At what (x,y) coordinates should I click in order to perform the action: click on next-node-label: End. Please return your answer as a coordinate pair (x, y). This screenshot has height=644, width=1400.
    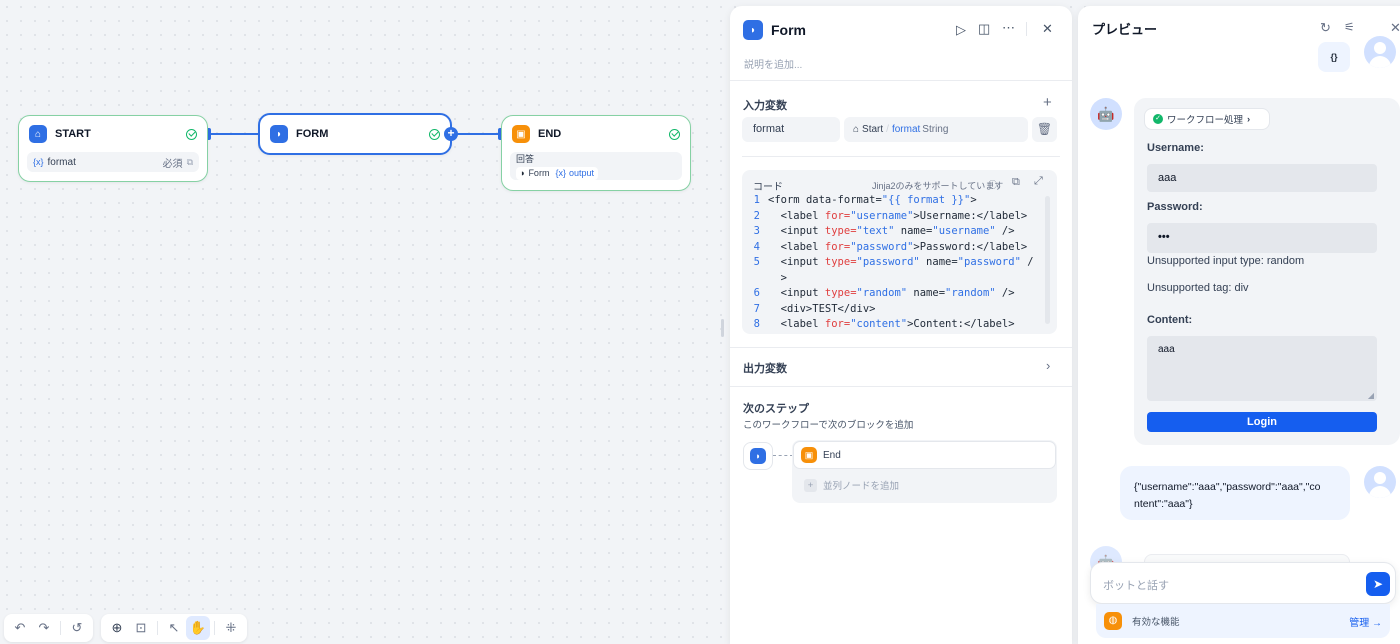
    Looking at the image, I should click on (832, 455).